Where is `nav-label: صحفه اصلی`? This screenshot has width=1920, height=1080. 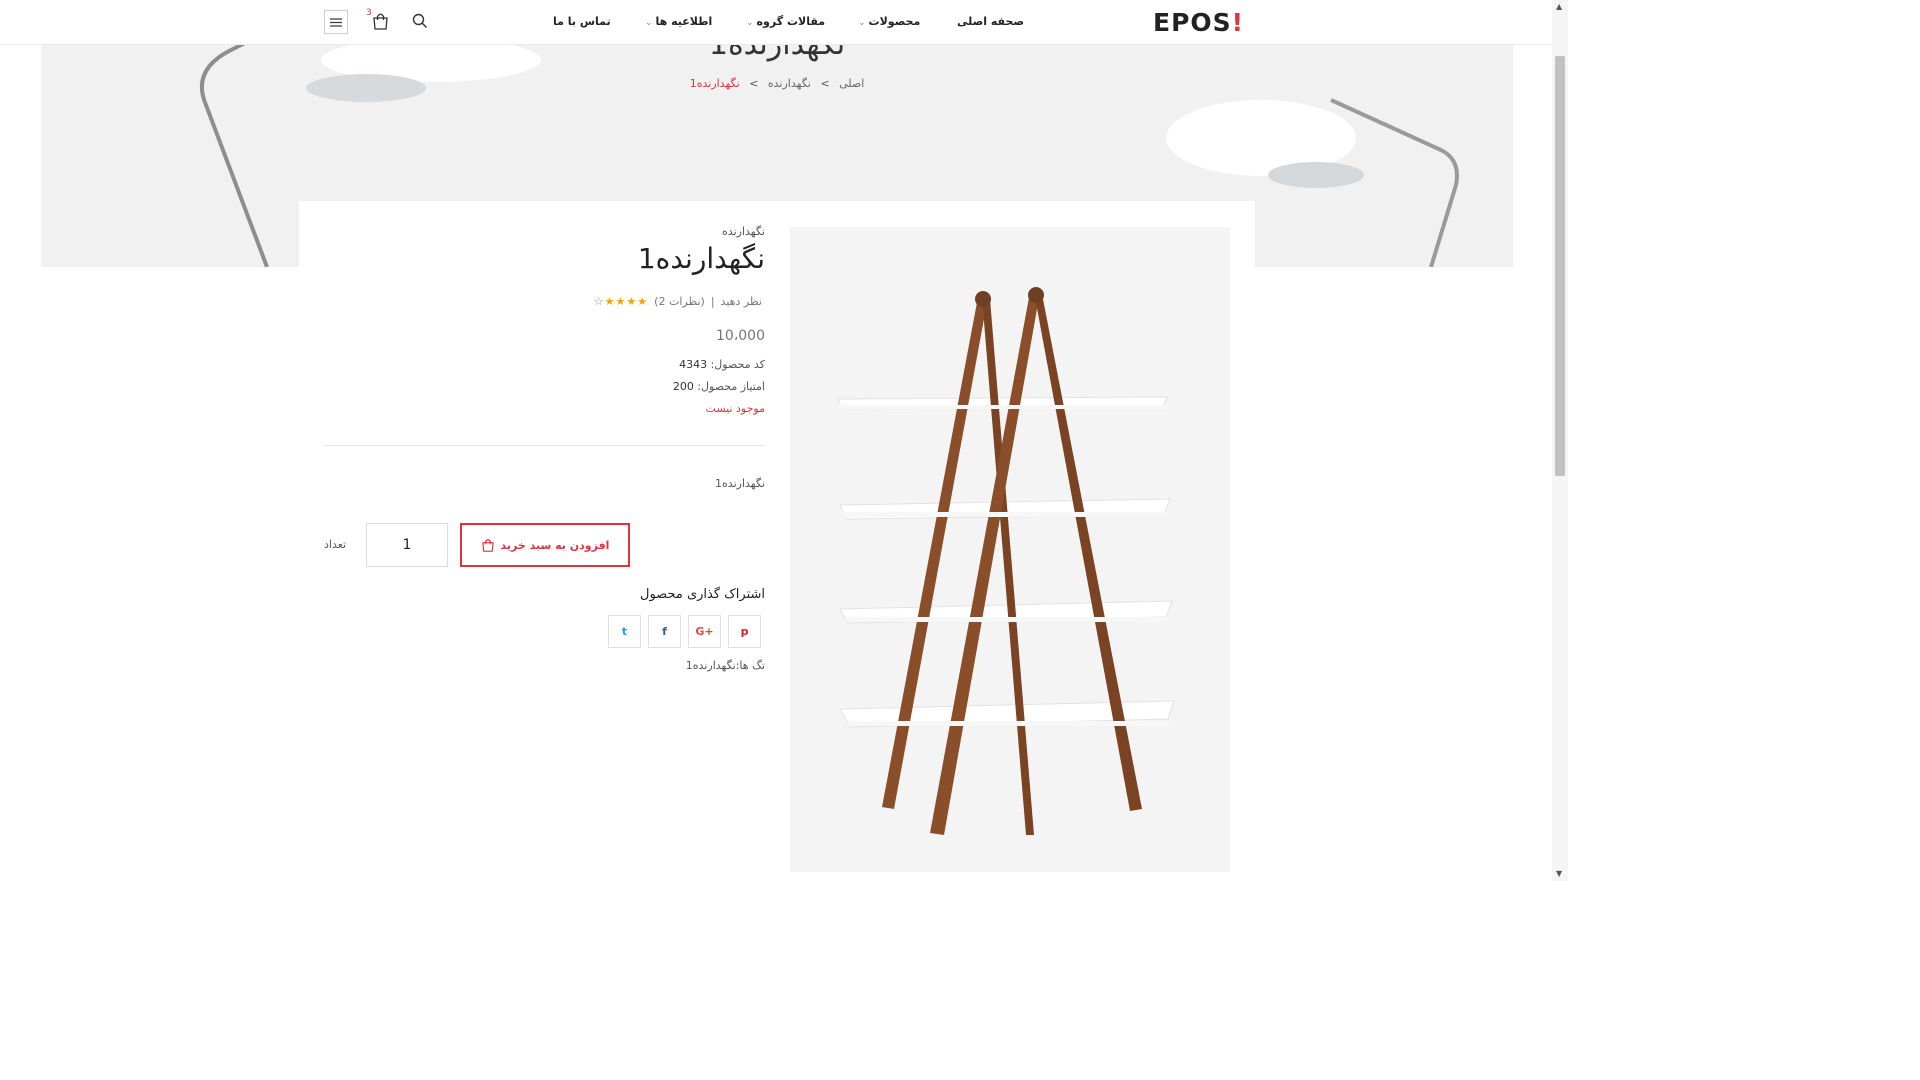
nav-label: صحفه اصلی is located at coordinates (990, 21).